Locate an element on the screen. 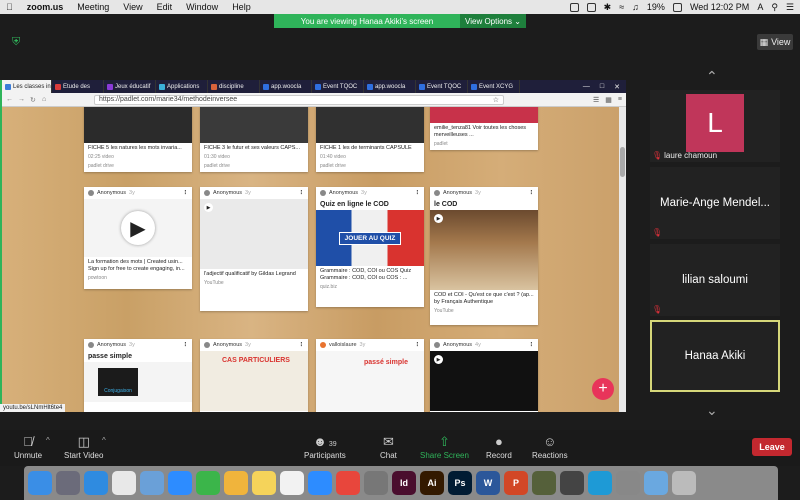 The image size is (800, 500). browser-tab: Les classes in is located at coordinates (27, 86).